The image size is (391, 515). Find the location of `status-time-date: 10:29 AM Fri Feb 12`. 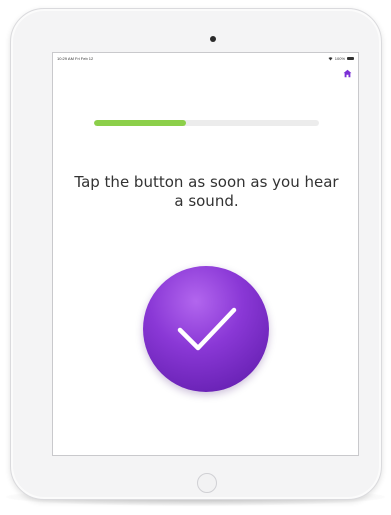

status-time-date: 10:29 AM Fri Feb 12 is located at coordinates (75, 58).